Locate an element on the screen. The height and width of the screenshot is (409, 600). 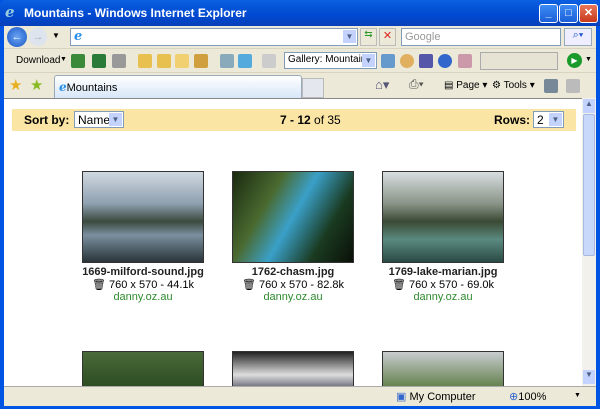
image-info: 760 x 570 - 82.8k is located at coordinates (302, 285).